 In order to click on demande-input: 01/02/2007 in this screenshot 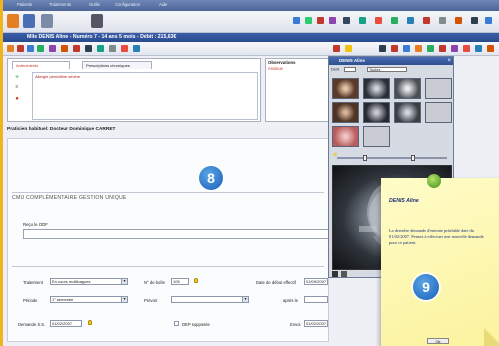, I will do `click(66, 323)`.